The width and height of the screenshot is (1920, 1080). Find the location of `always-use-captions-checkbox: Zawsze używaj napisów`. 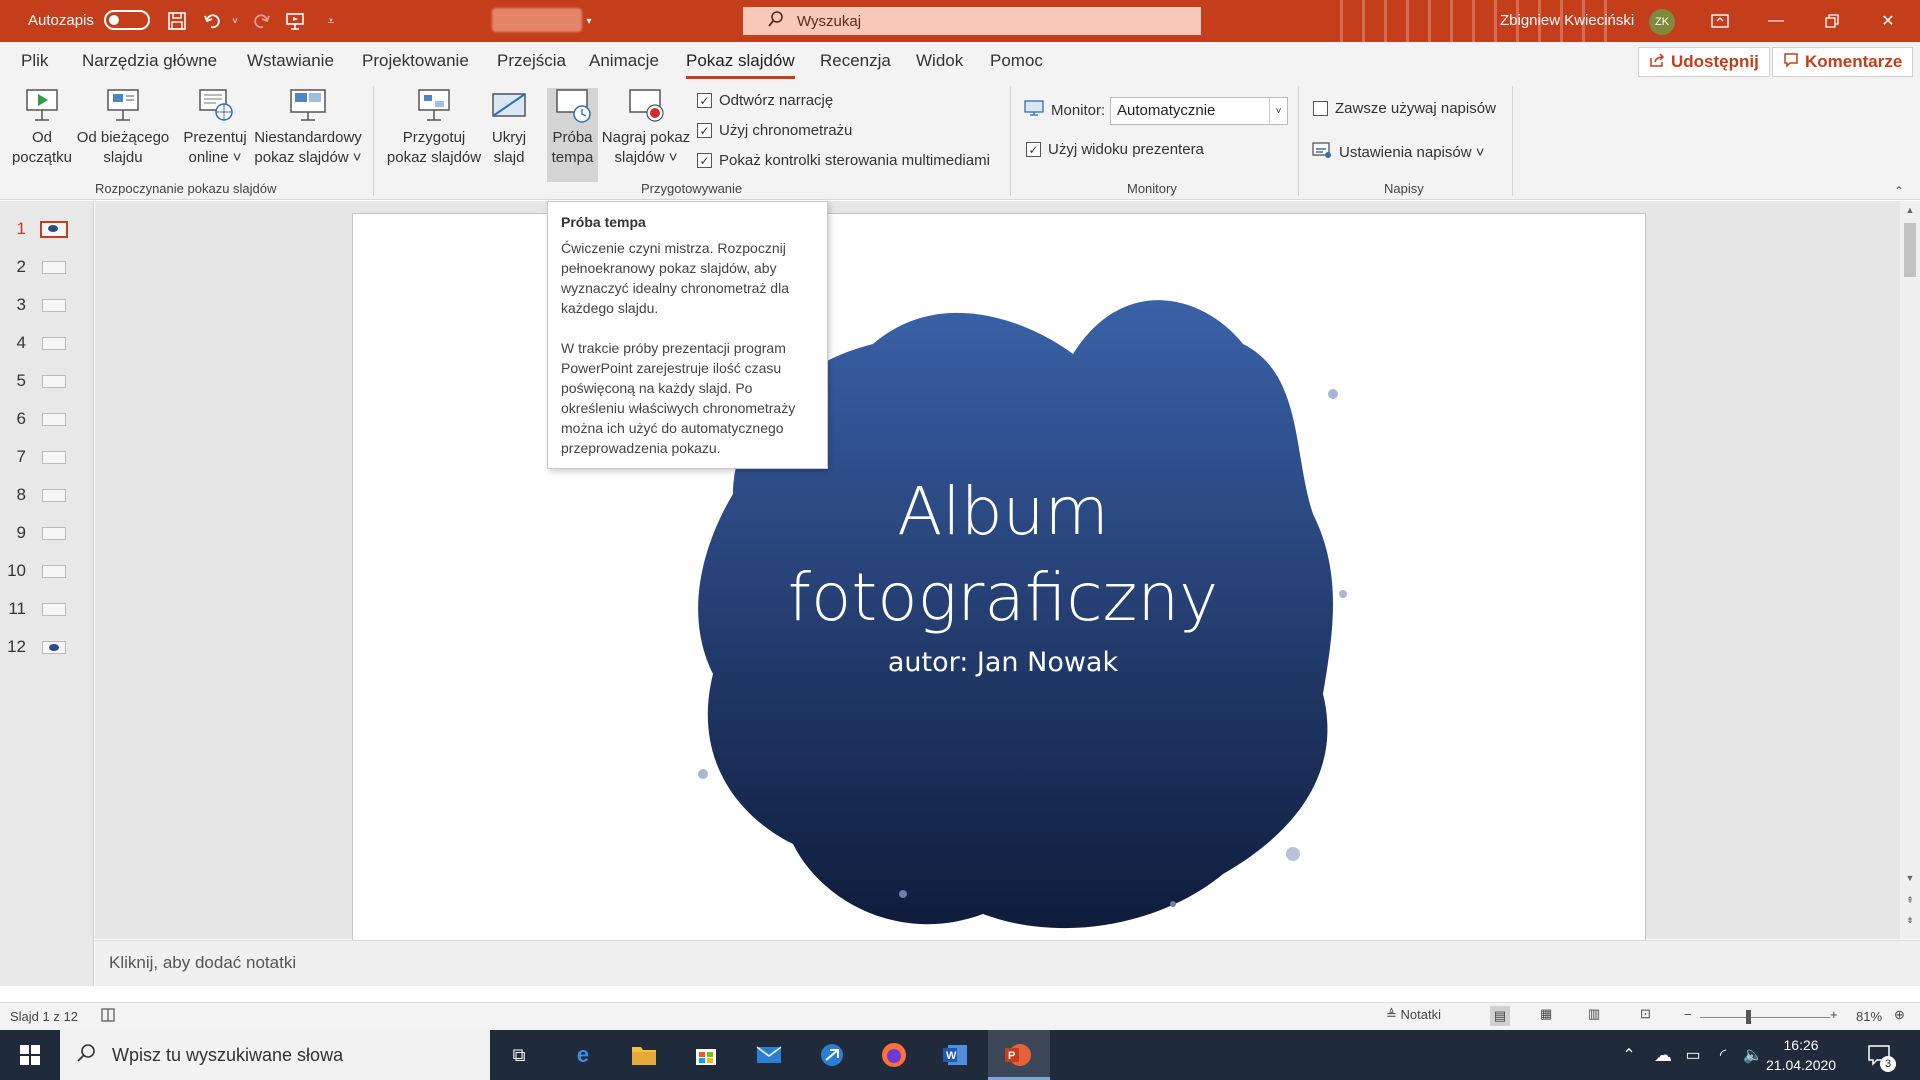

always-use-captions-checkbox: Zawsze używaj napisów is located at coordinates (1404, 108).